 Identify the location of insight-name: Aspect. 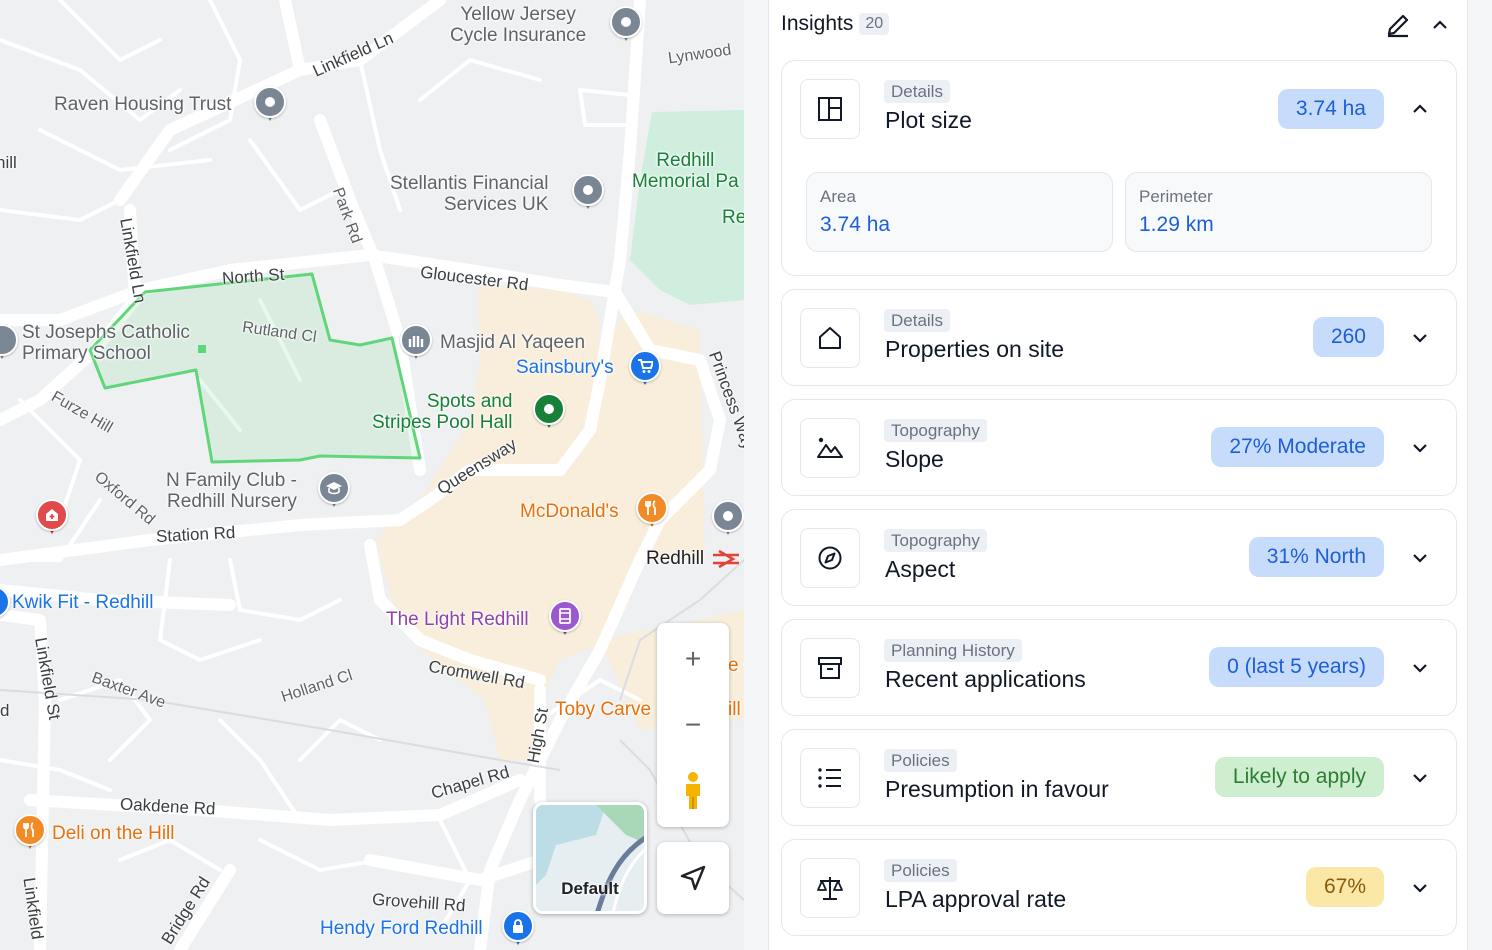
(920, 569).